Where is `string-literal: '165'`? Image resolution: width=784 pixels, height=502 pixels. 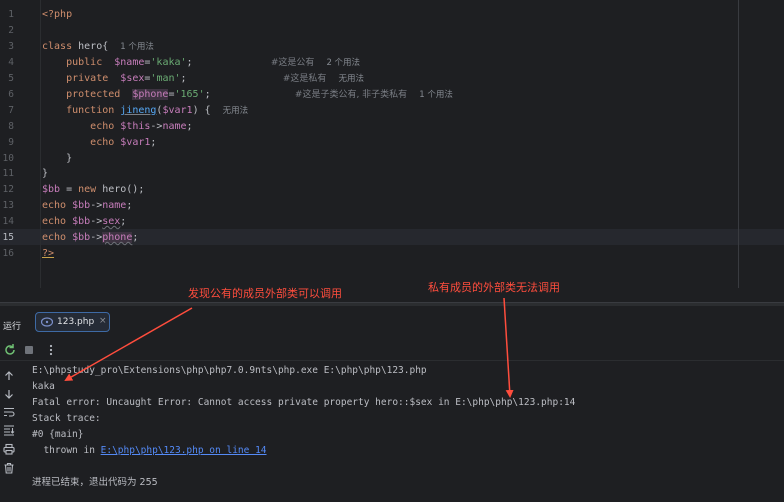
string-literal: '165' is located at coordinates (189, 94).